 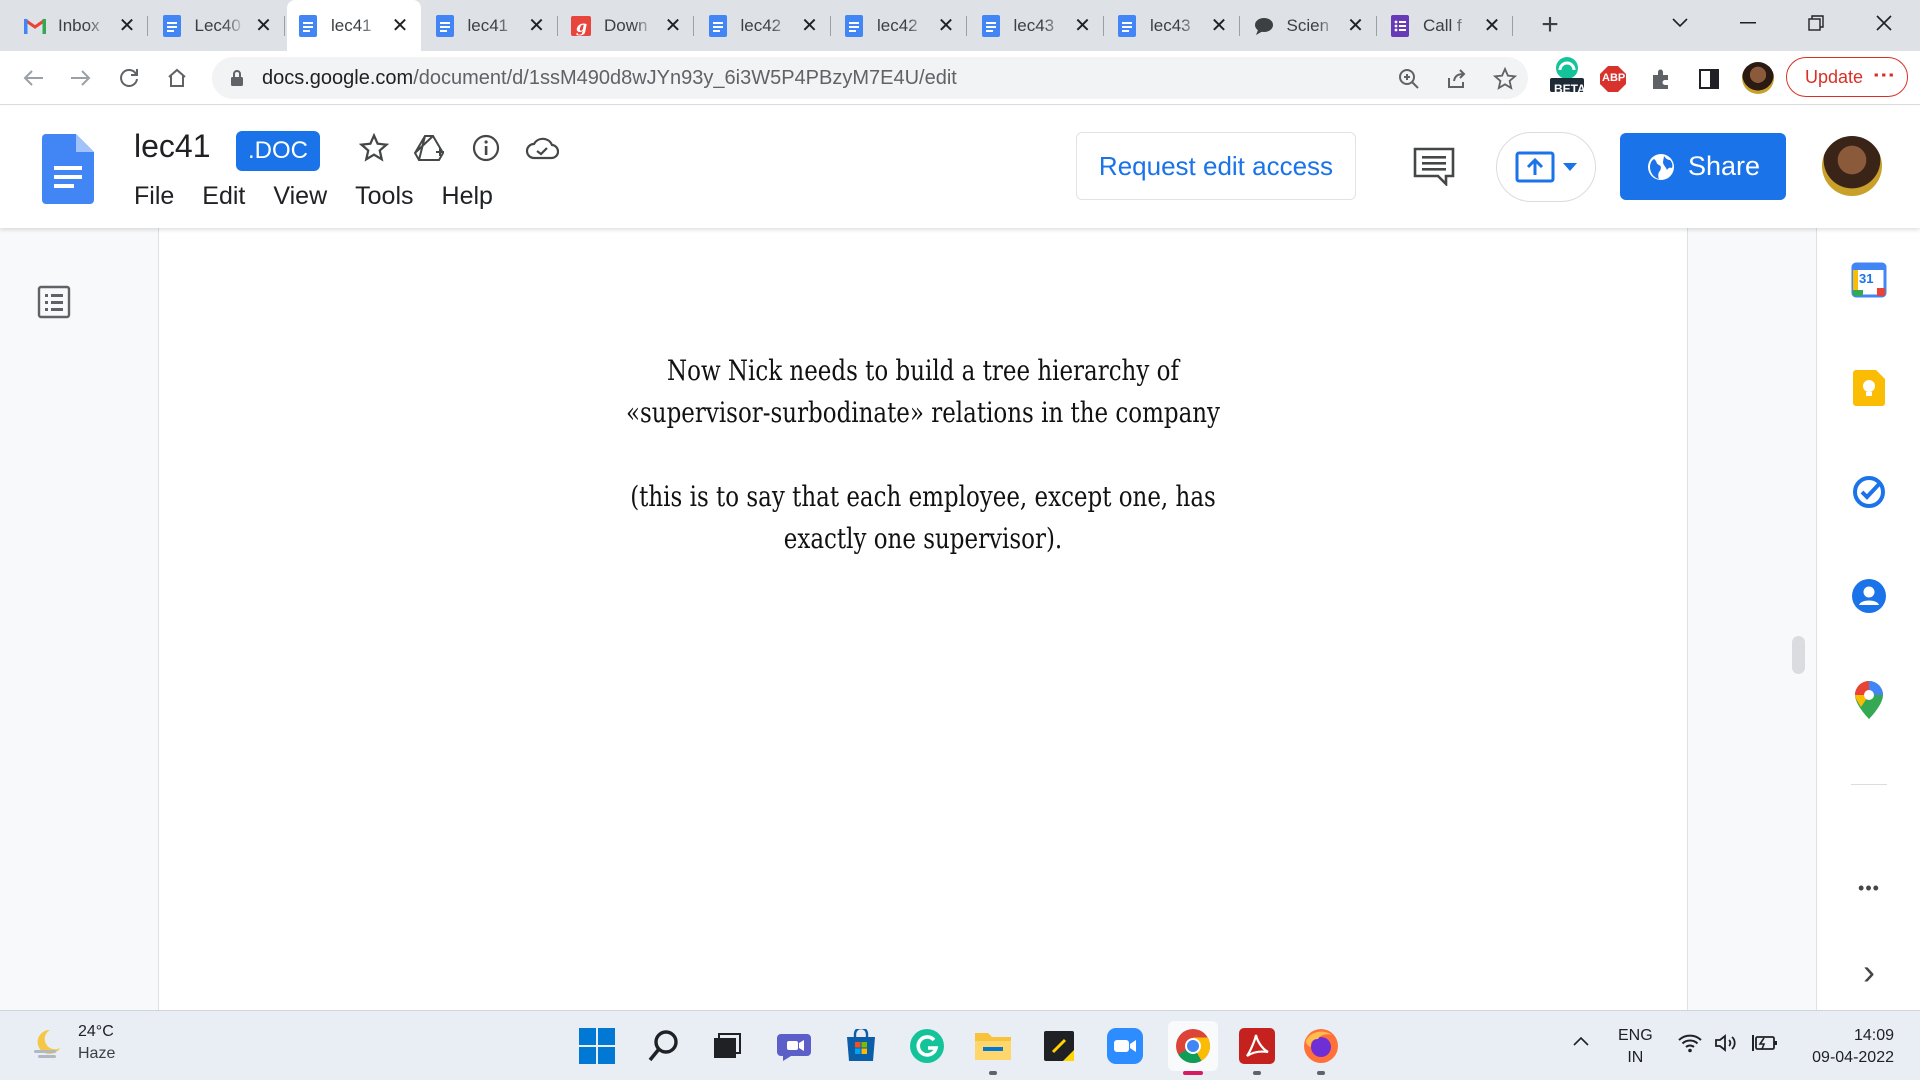 What do you see at coordinates (430, 148) in the screenshot?
I see `move-to-drive-icon` at bounding box center [430, 148].